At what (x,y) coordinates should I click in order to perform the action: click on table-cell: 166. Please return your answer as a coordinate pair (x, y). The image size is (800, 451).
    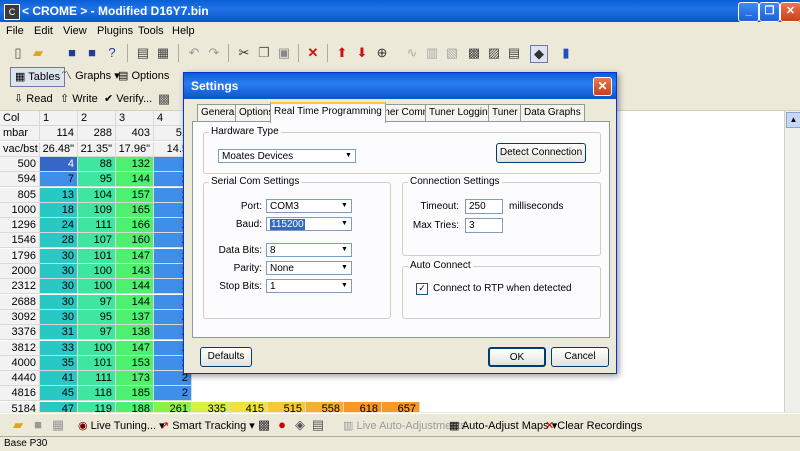
    Looking at the image, I should click on (135, 226).